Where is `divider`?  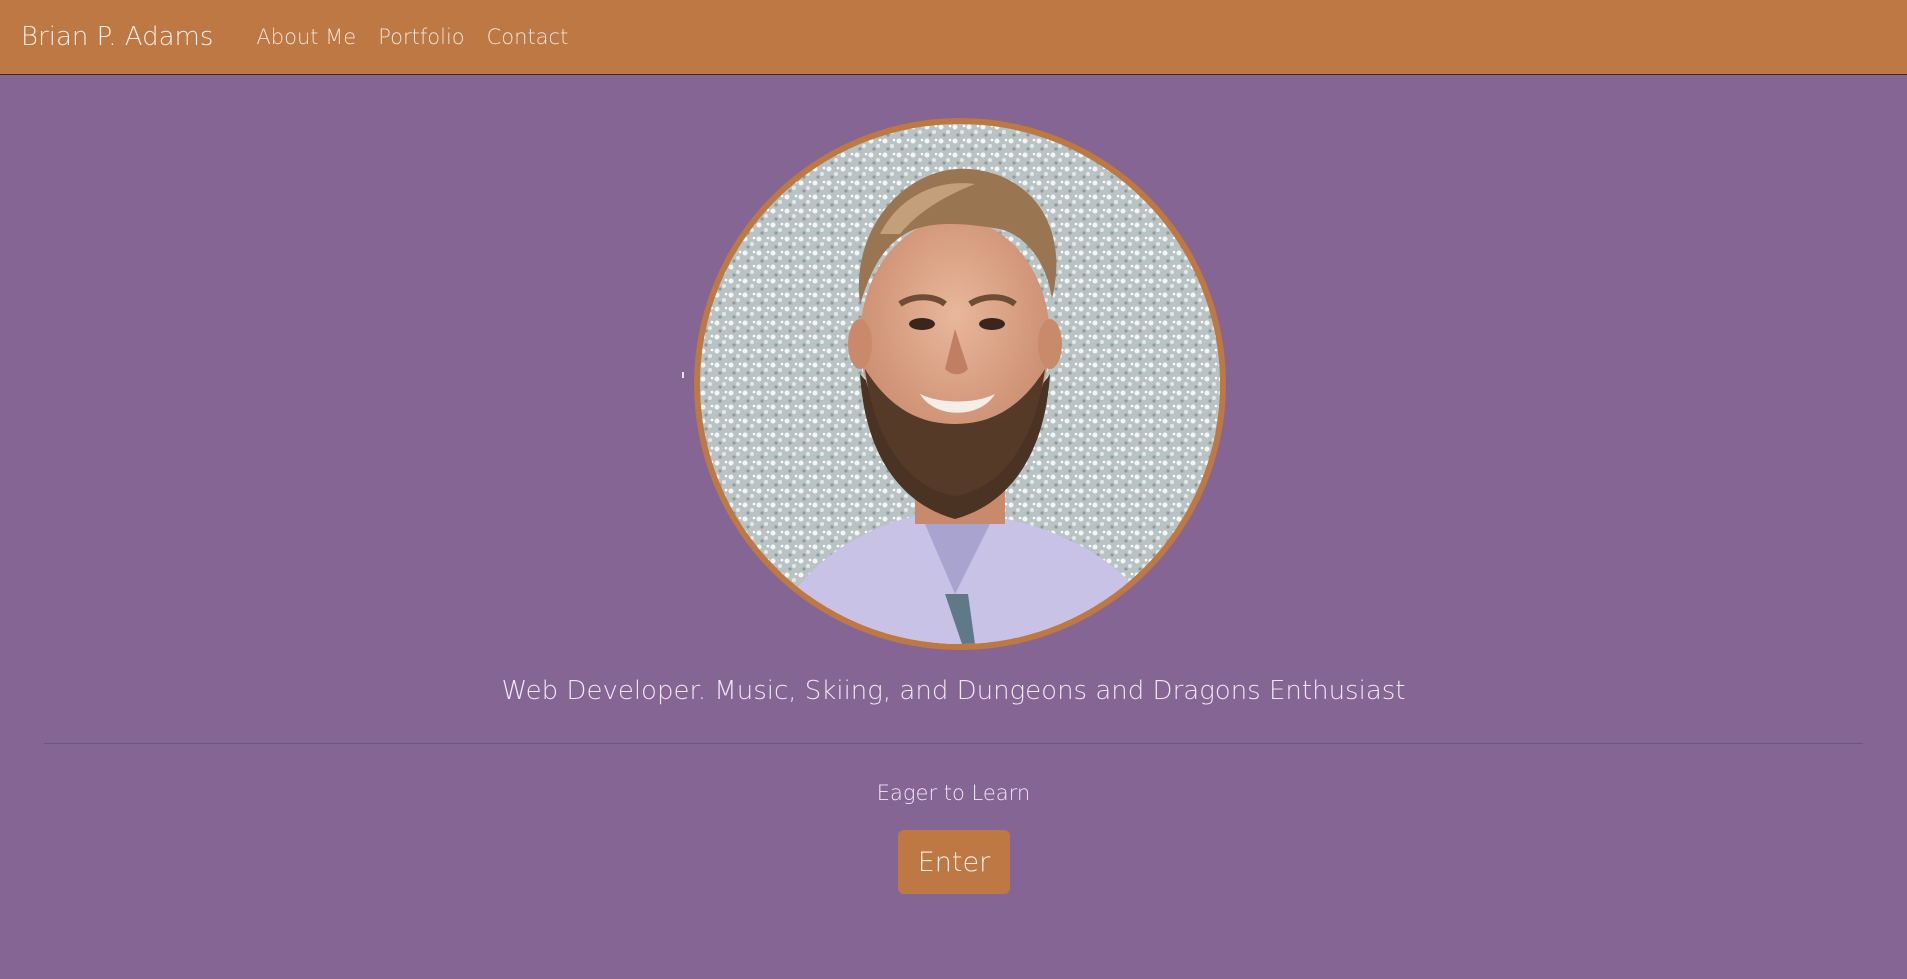
divider is located at coordinates (953, 743).